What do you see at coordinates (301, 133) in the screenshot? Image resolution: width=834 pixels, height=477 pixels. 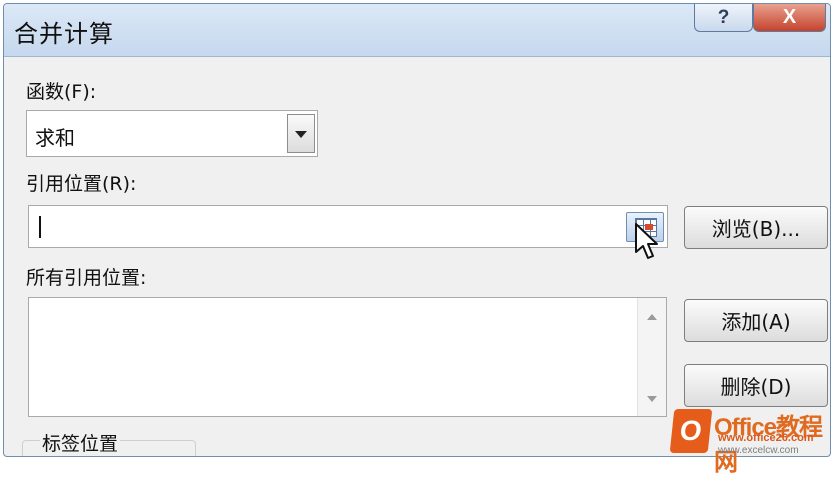 I see `dropdown-arrow-icon` at bounding box center [301, 133].